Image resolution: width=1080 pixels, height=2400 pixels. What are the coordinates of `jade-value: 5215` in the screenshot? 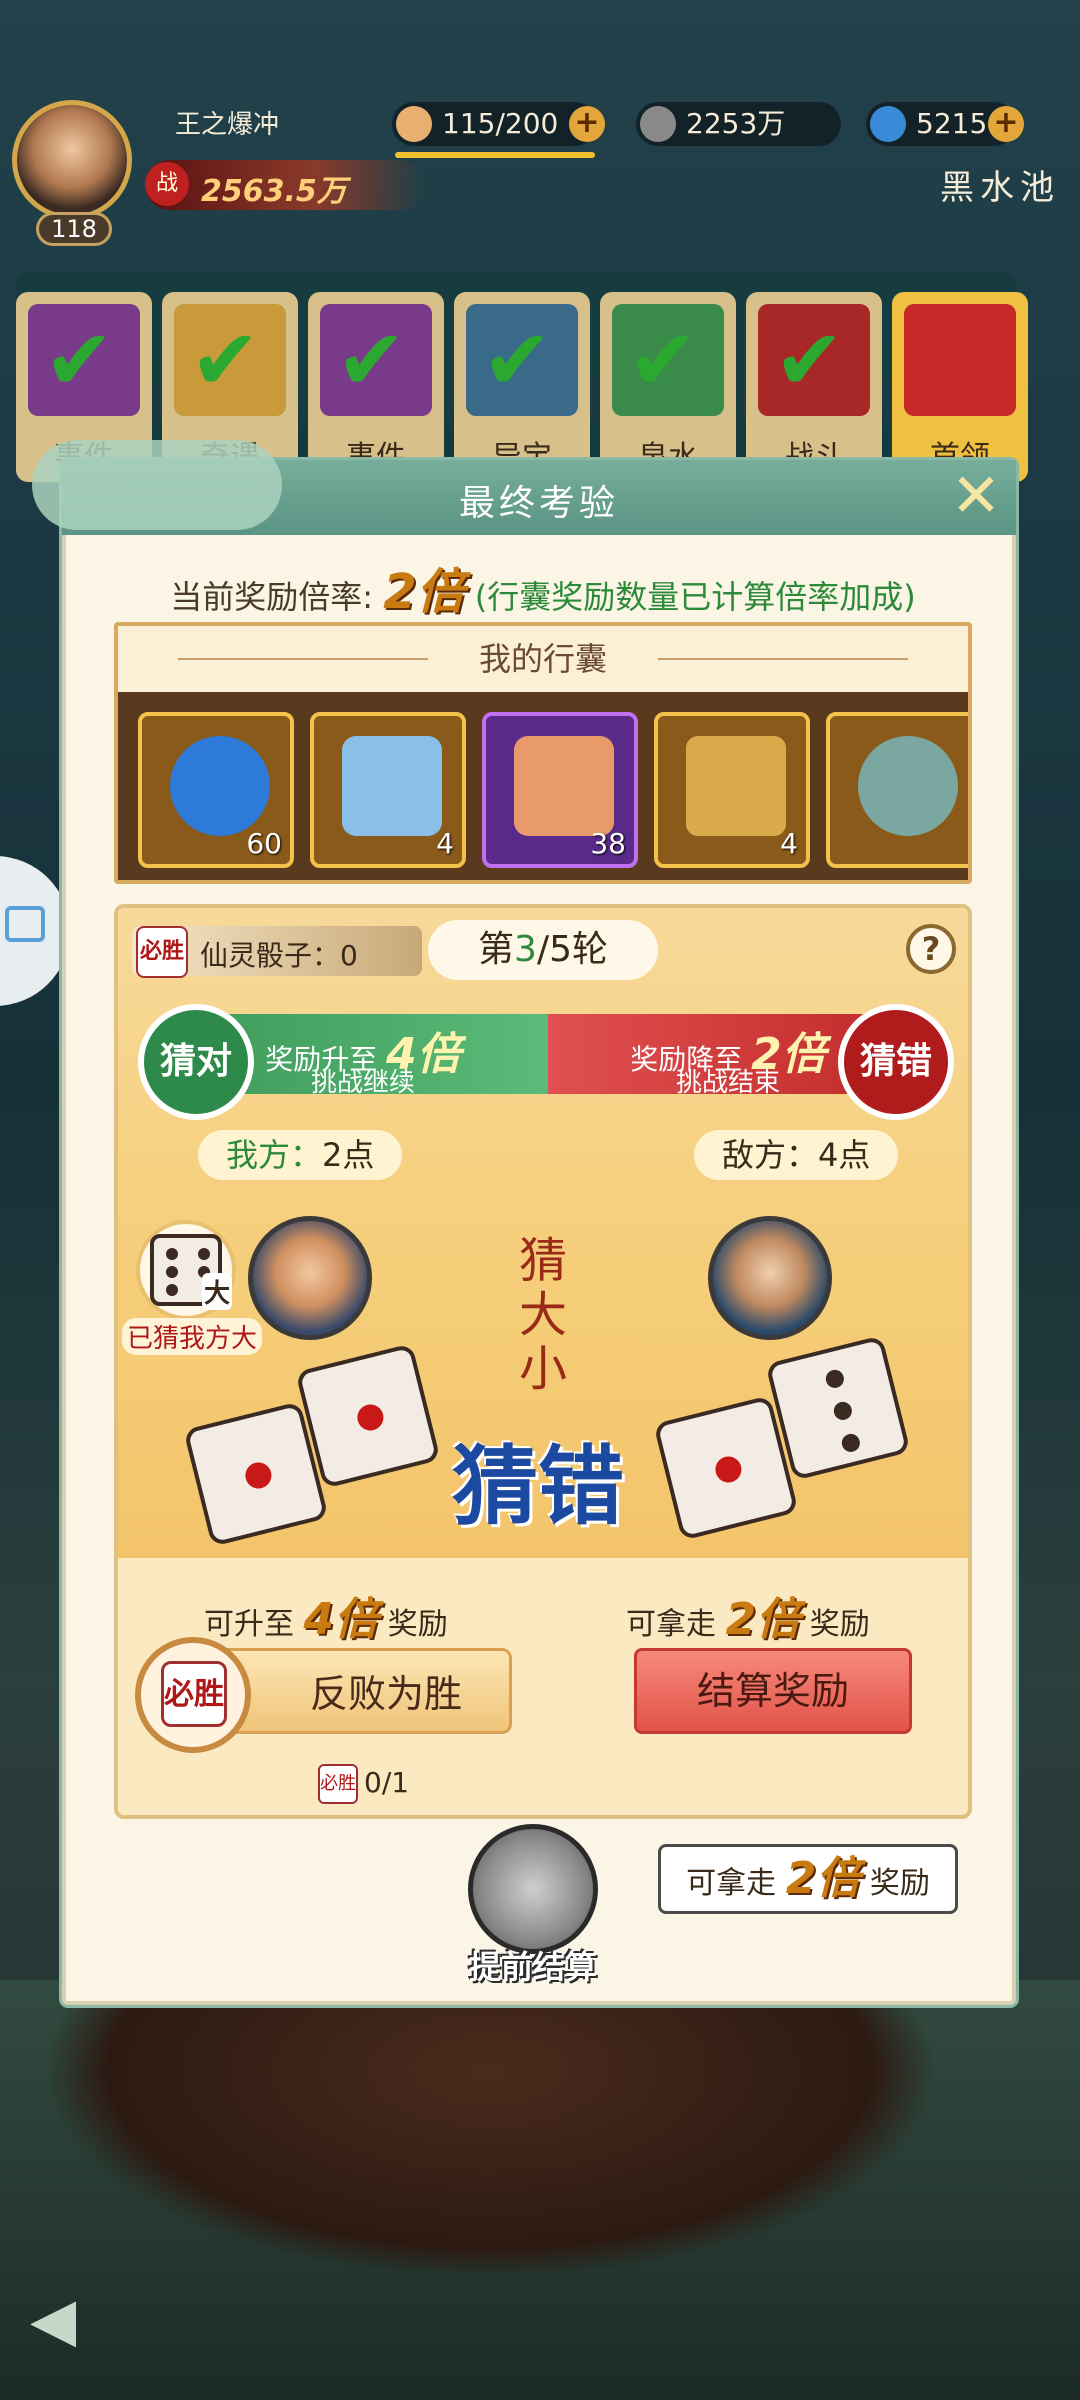 It's located at (952, 123).